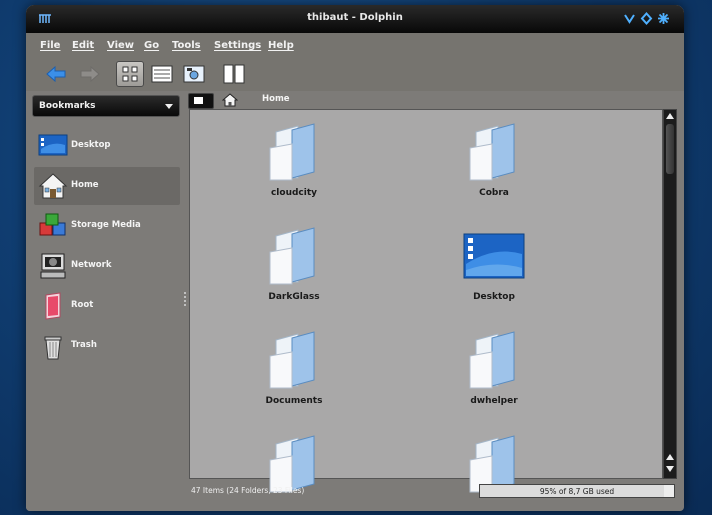 Image resolution: width=712 pixels, height=515 pixels. What do you see at coordinates (294, 401) in the screenshot?
I see `file-name: Documents` at bounding box center [294, 401].